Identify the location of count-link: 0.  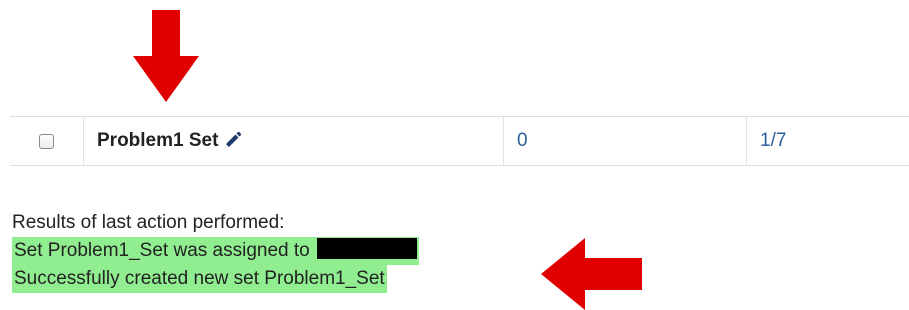
(522, 141).